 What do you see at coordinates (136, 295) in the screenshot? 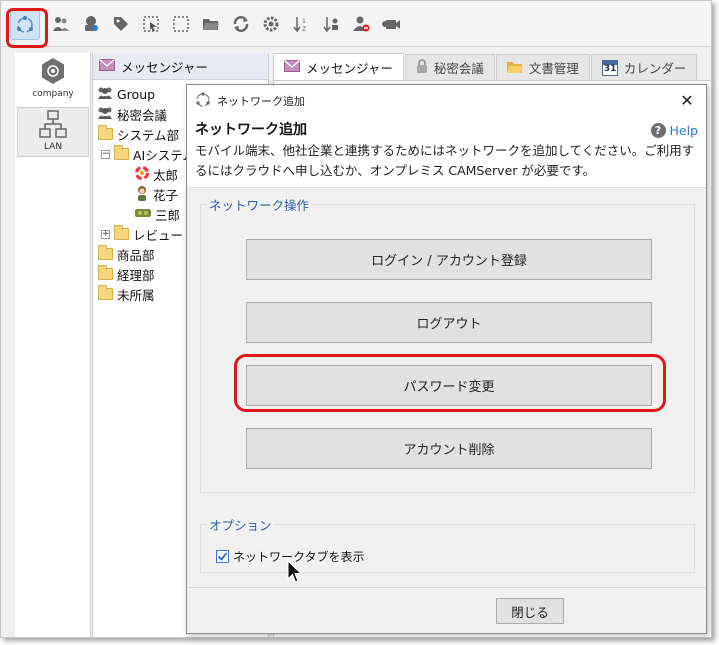
I see `tree-item-label: 未所属` at bounding box center [136, 295].